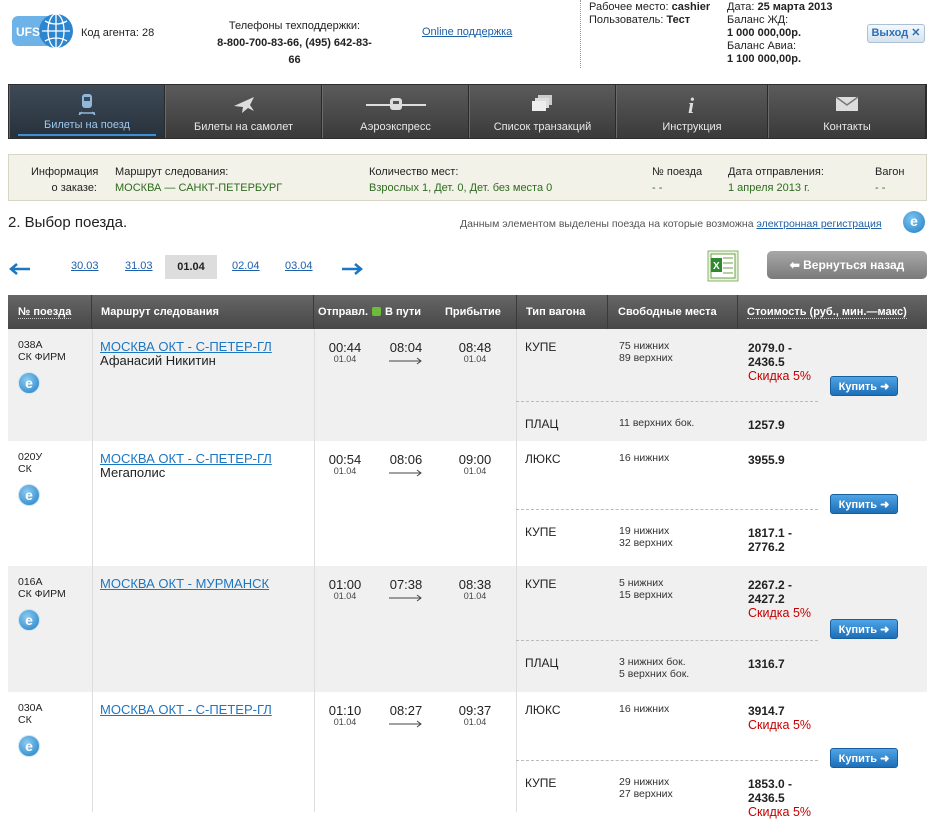 Image resolution: width=937 pixels, height=819 pixels. What do you see at coordinates (626, 20) in the screenshot?
I see `user-label: Пользователь:` at bounding box center [626, 20].